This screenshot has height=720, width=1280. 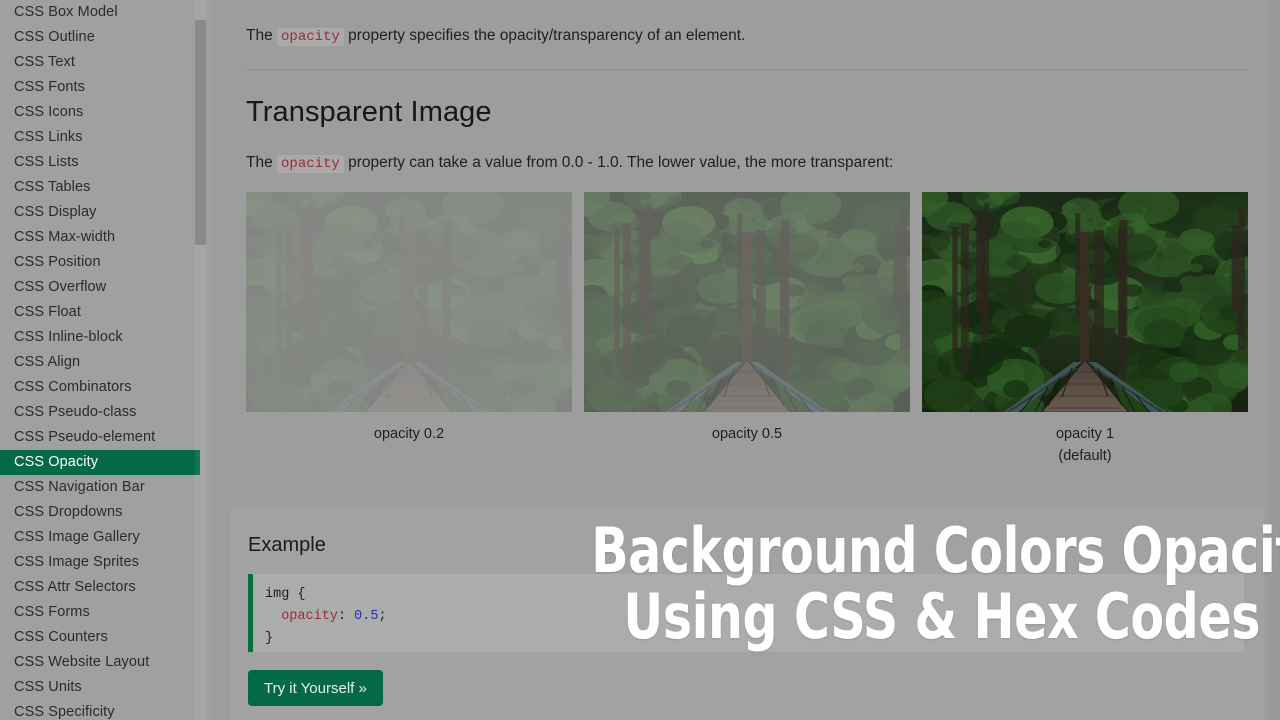 What do you see at coordinates (106, 287) in the screenshot?
I see `sidebar-item-css-overflow: CSS Overflow` at bounding box center [106, 287].